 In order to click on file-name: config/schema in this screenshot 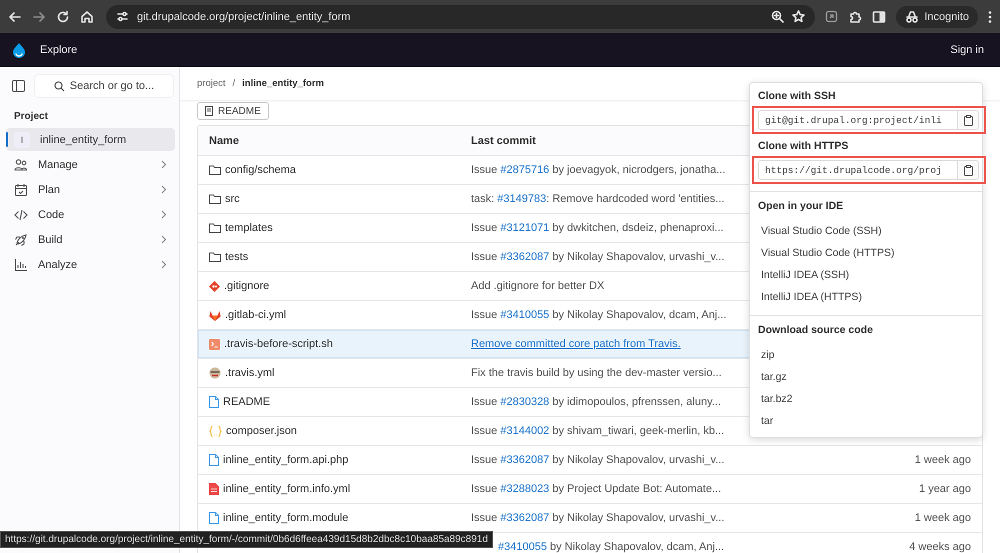, I will do `click(260, 170)`.